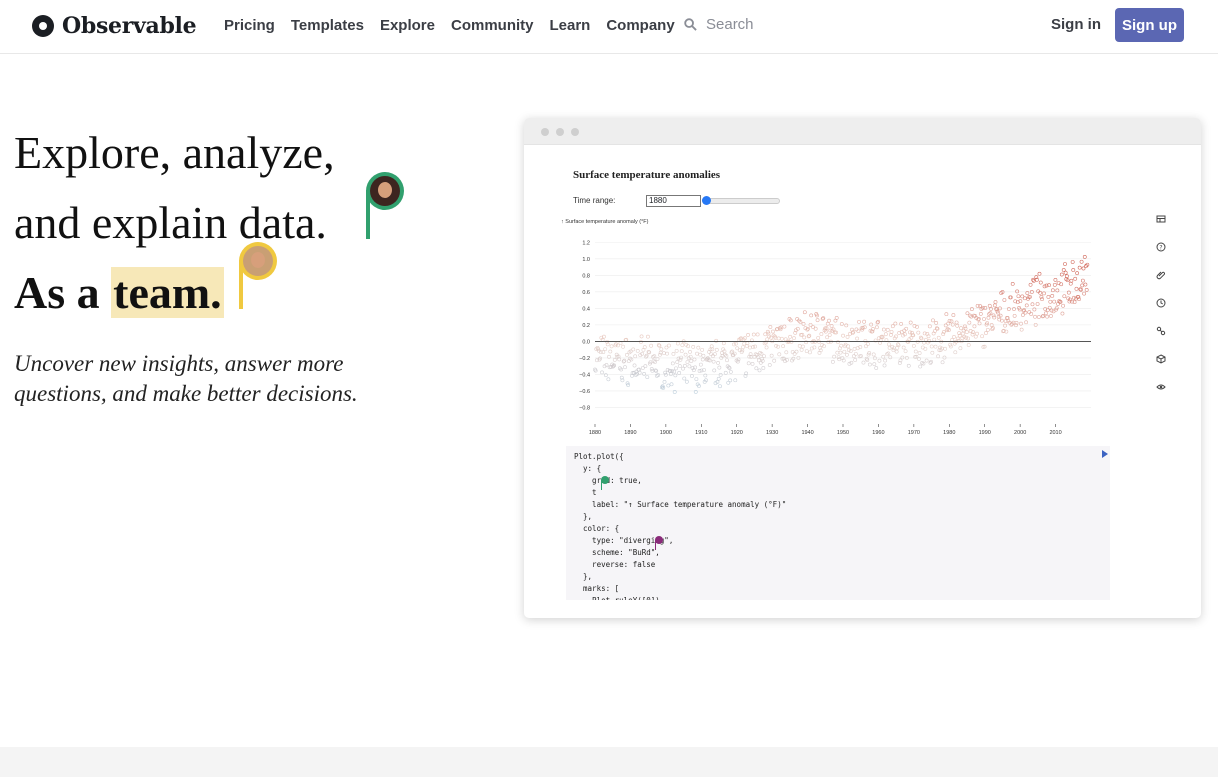 Image resolution: width=1218 pixels, height=777 pixels. What do you see at coordinates (1149, 25) in the screenshot?
I see `sign-up-button: Sign up` at bounding box center [1149, 25].